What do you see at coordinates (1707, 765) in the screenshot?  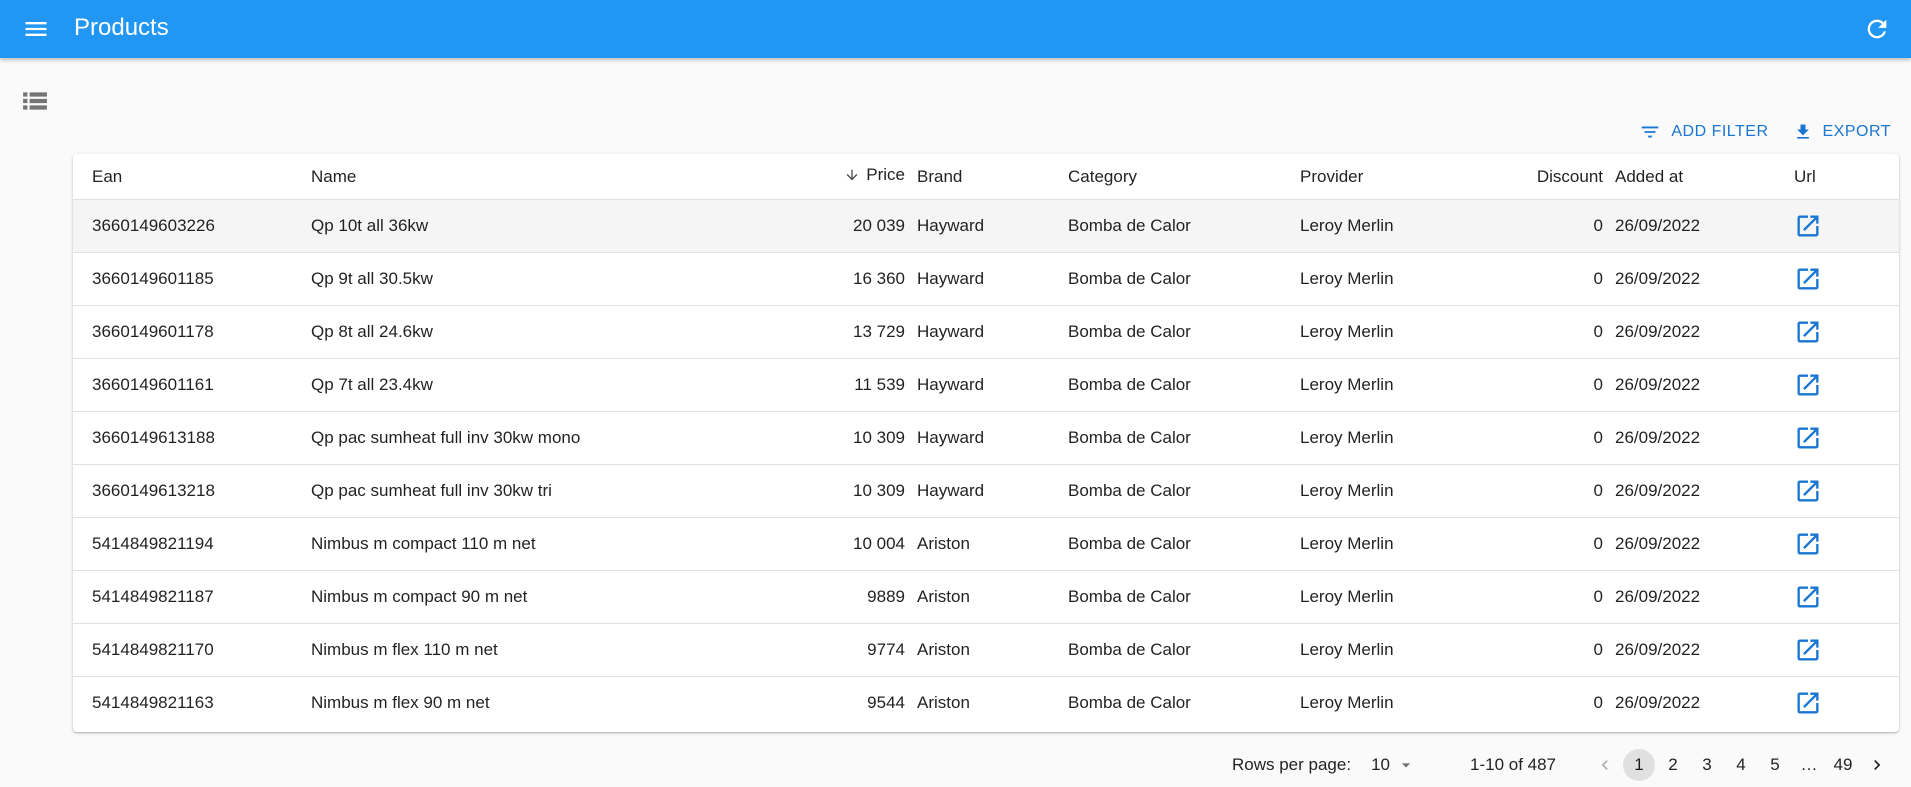 I see `page-button: 3` at bounding box center [1707, 765].